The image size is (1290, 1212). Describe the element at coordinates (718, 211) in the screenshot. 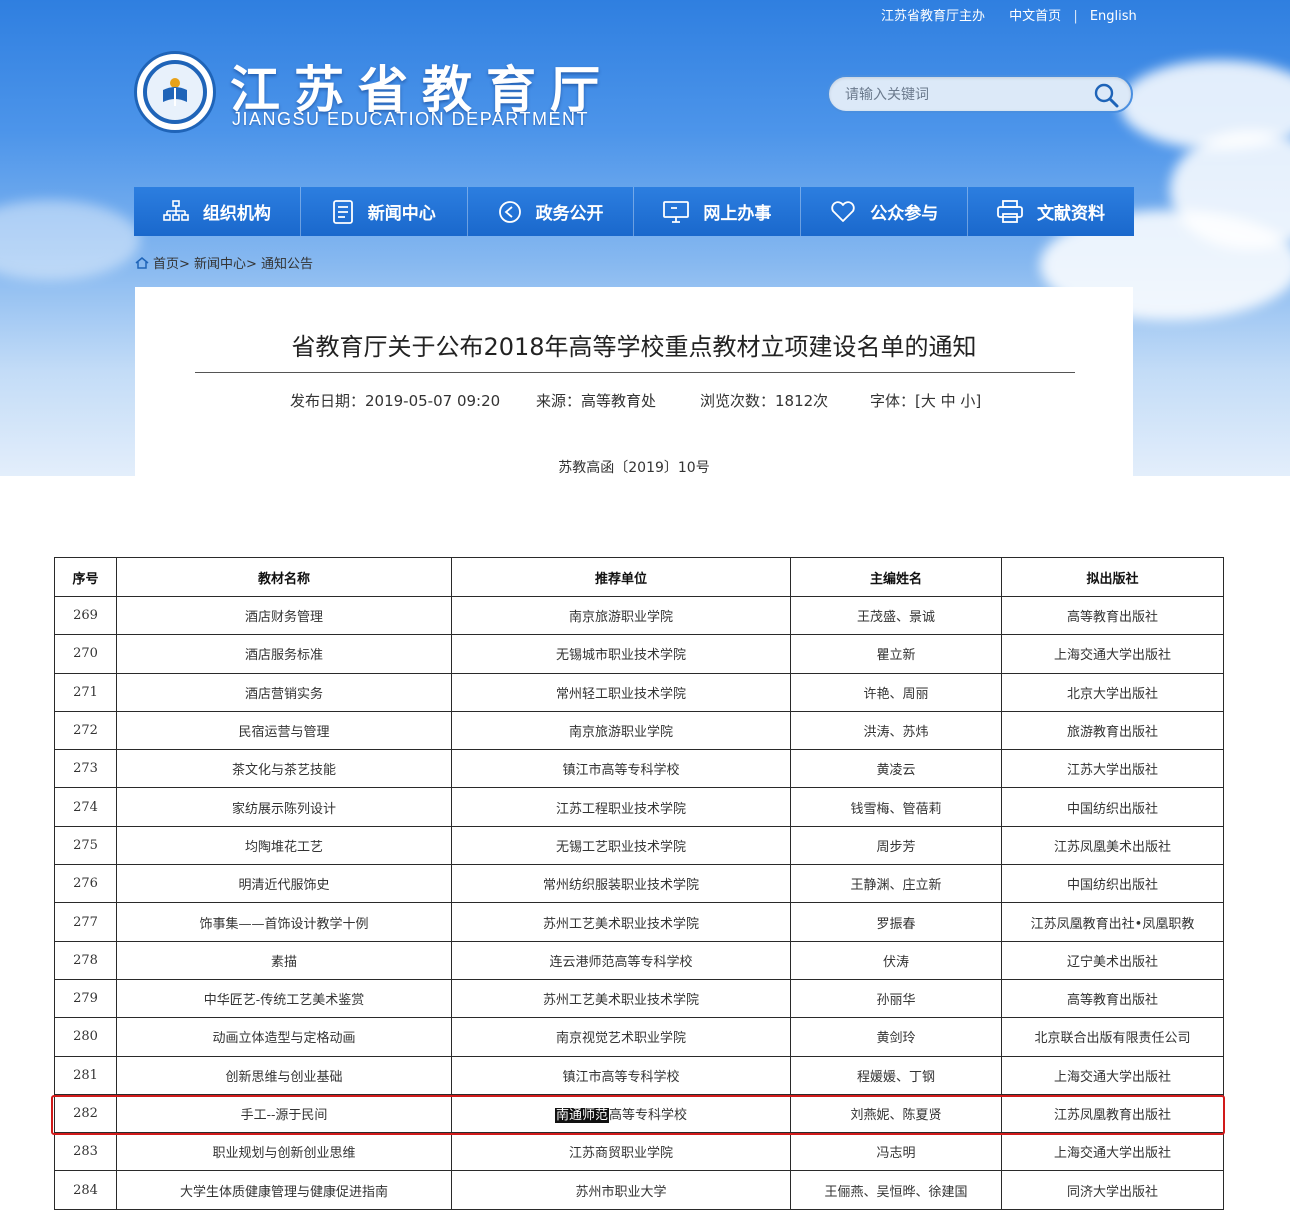

I see `nav-item-online-services: 网上办事` at that location.